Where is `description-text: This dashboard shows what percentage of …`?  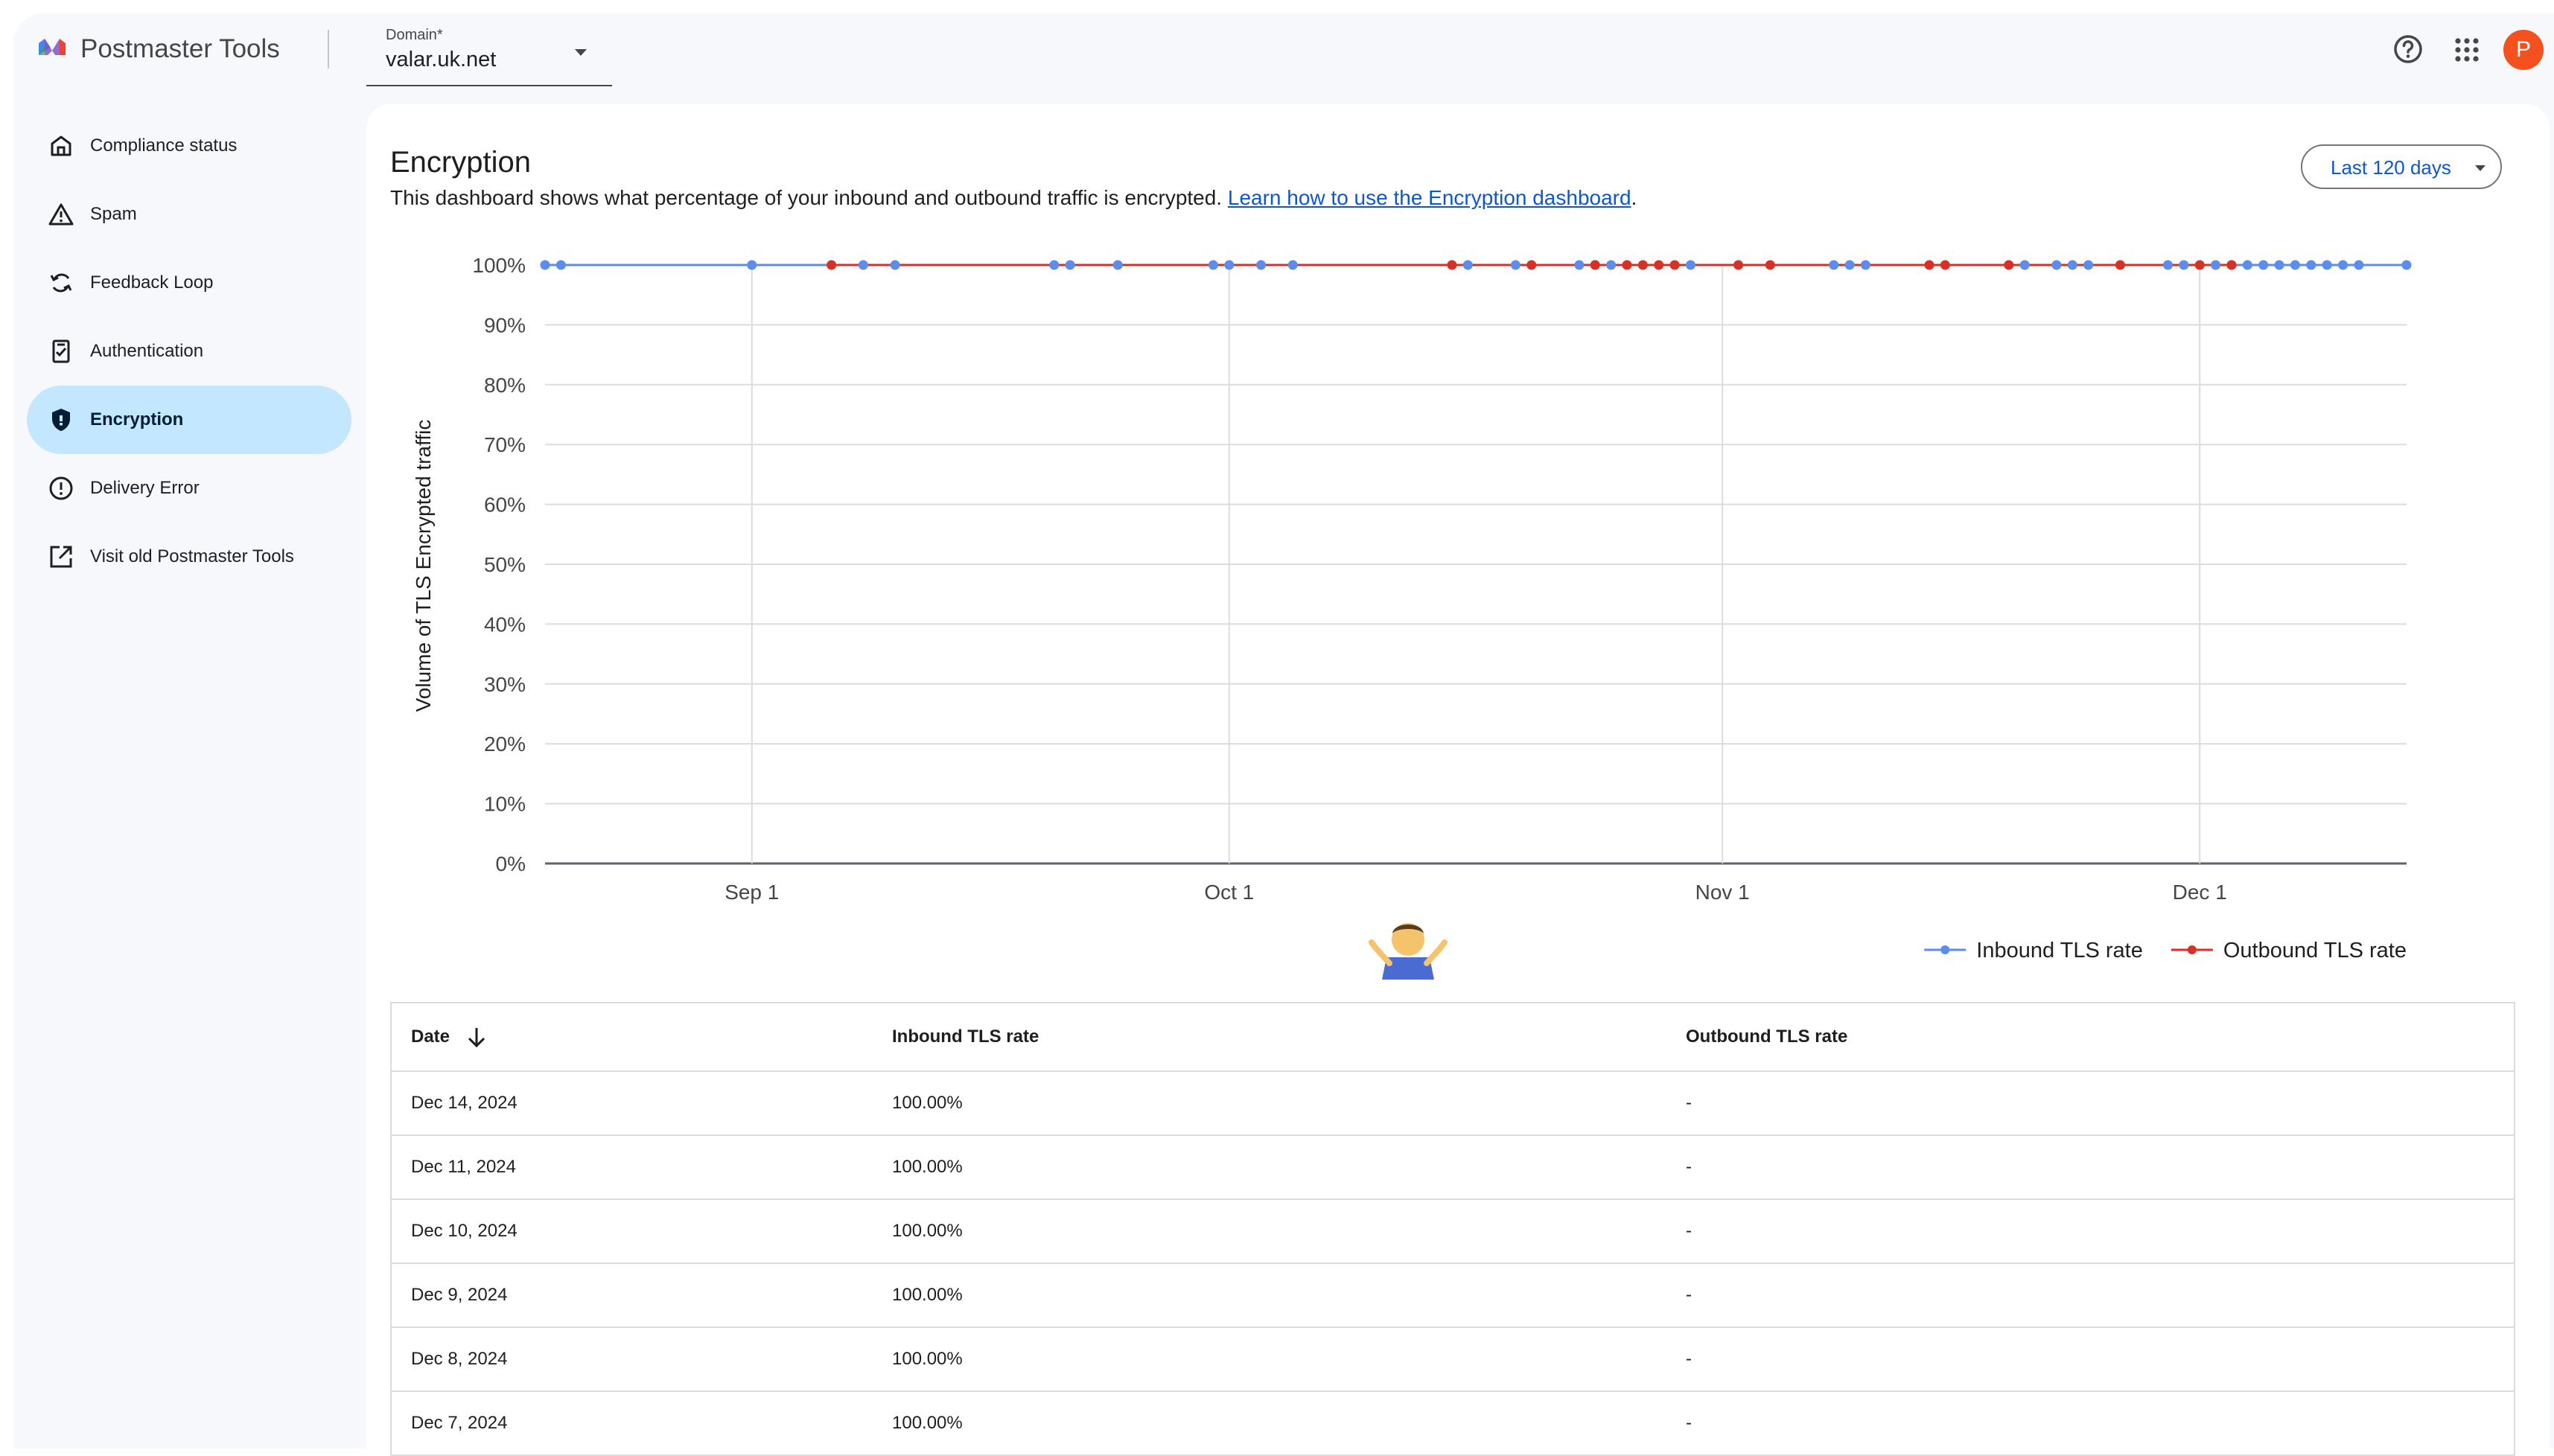
description-text: This dashboard shows what percentage of … is located at coordinates (806, 197).